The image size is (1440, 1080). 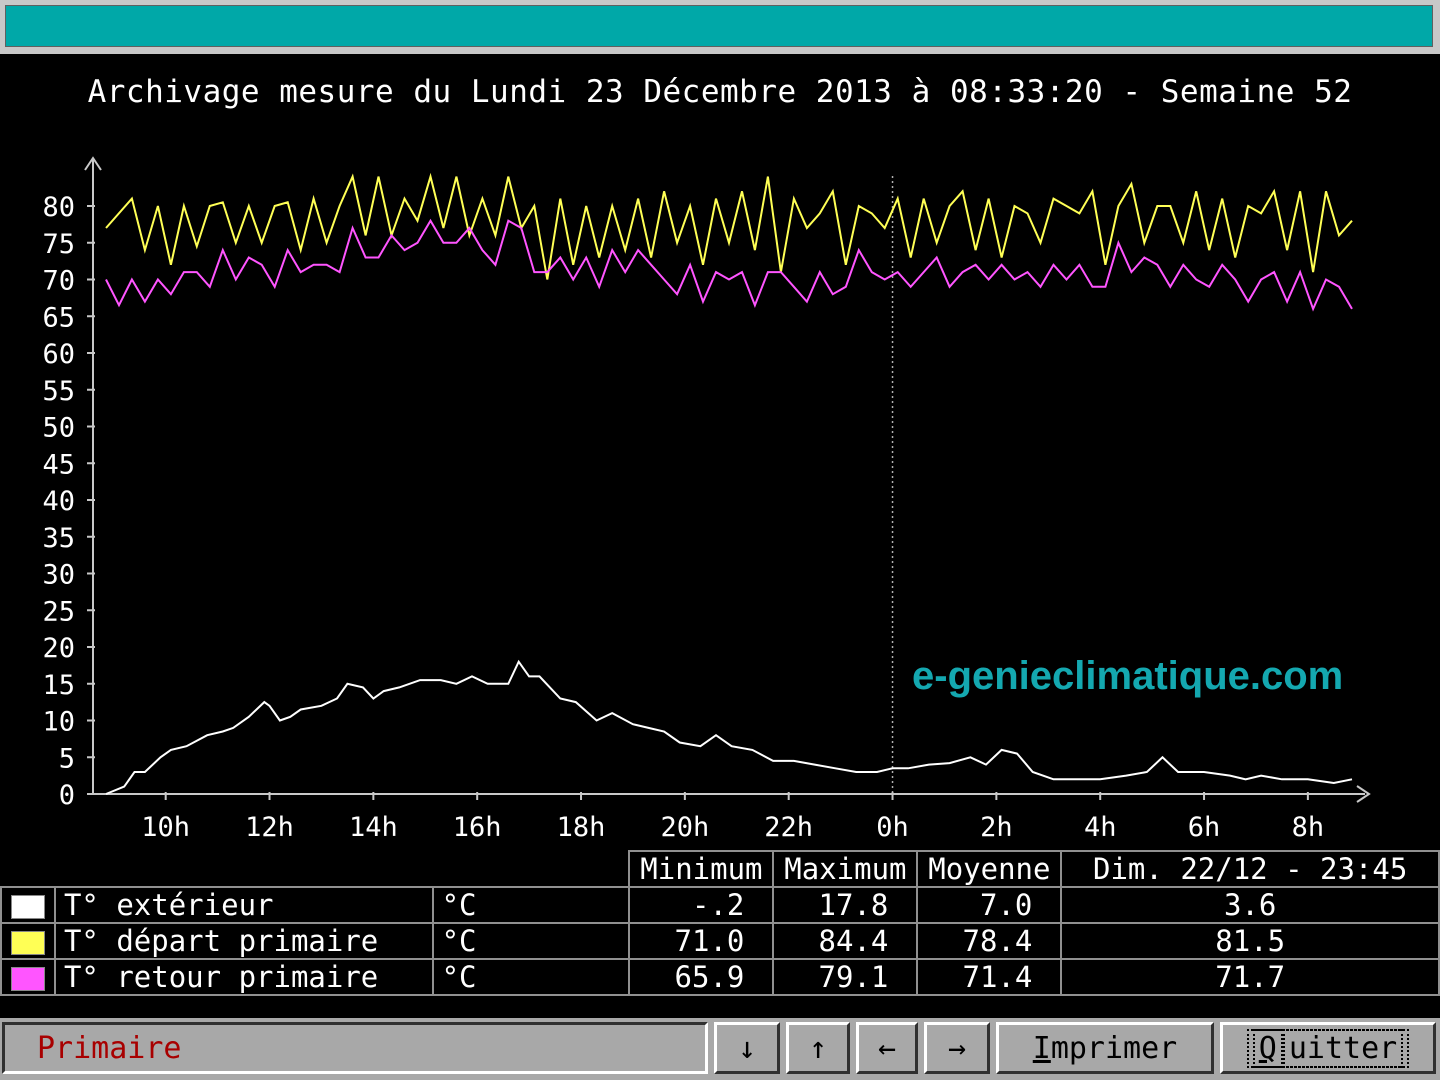 I want to click on x-tick-label: 16h, so click(x=477, y=826).